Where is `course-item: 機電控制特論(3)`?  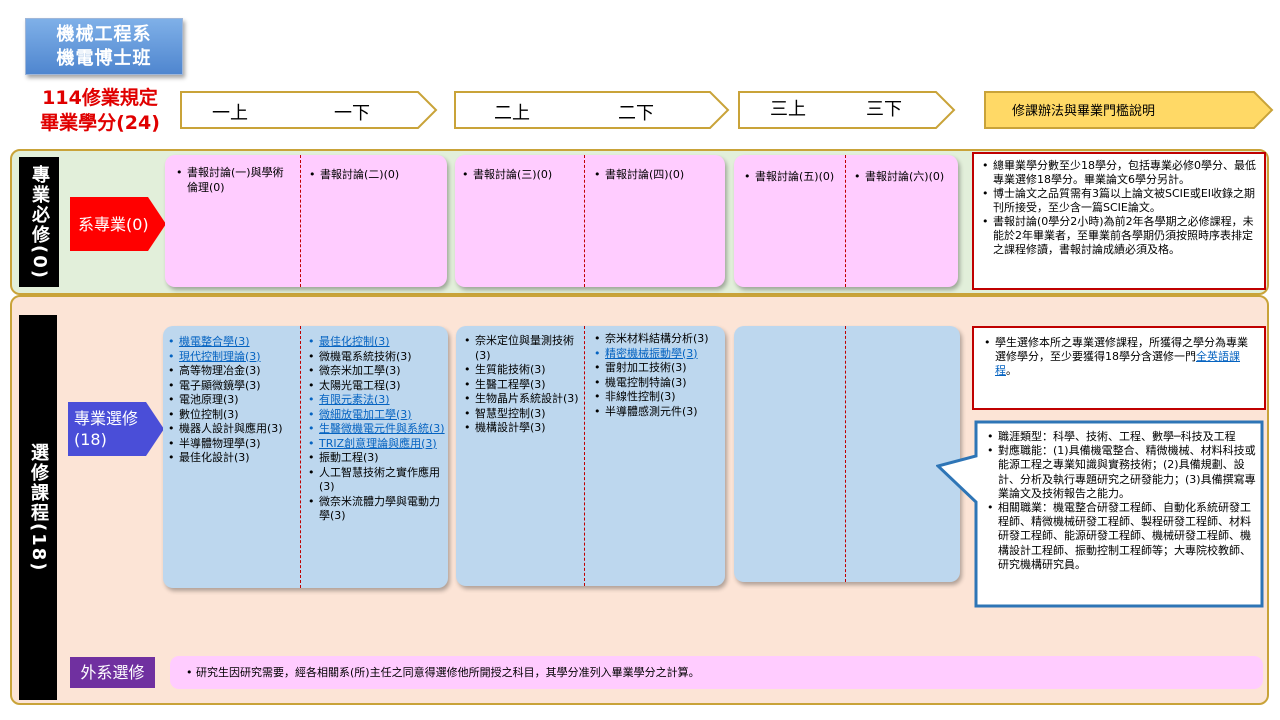
course-item: 機電控制特論(3) is located at coordinates (658, 383).